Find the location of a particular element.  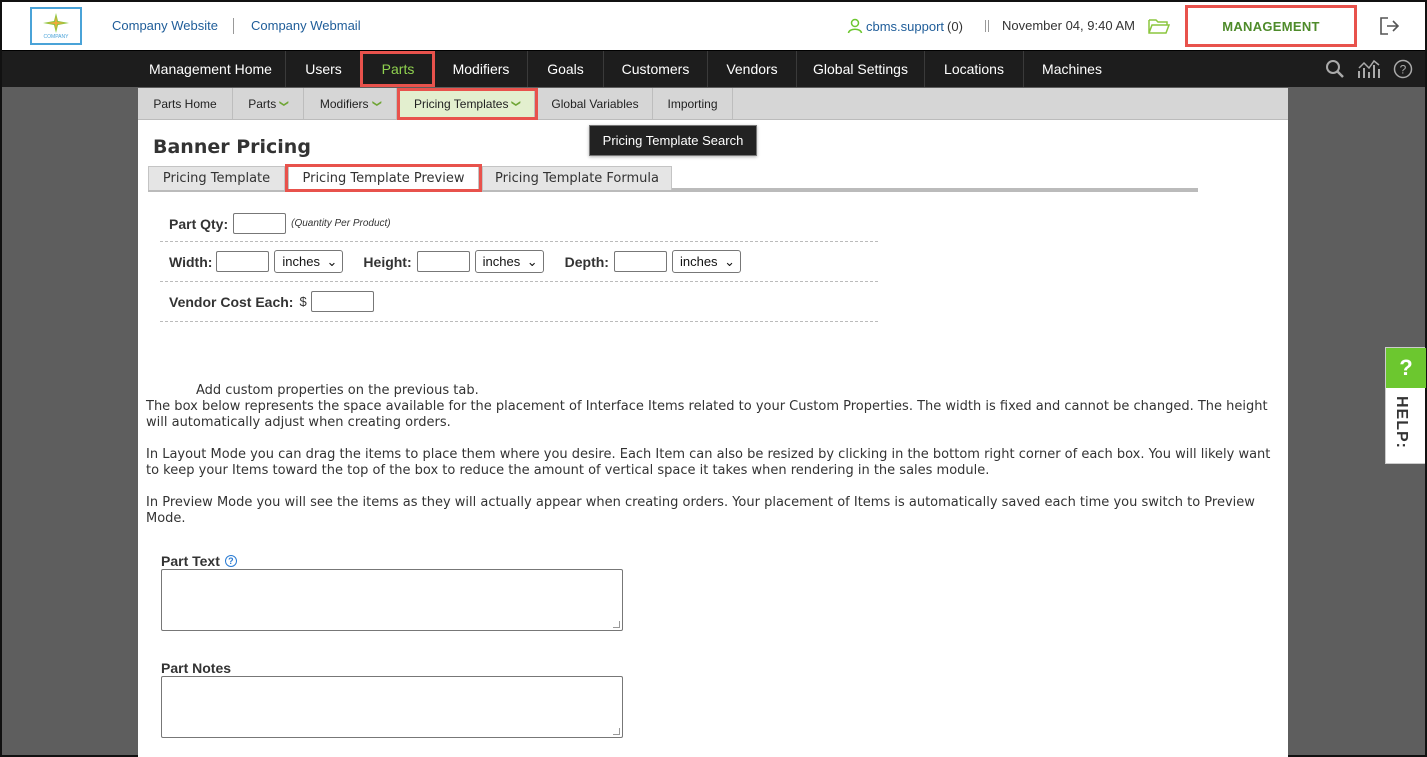

nav-users: Users is located at coordinates (324, 69).